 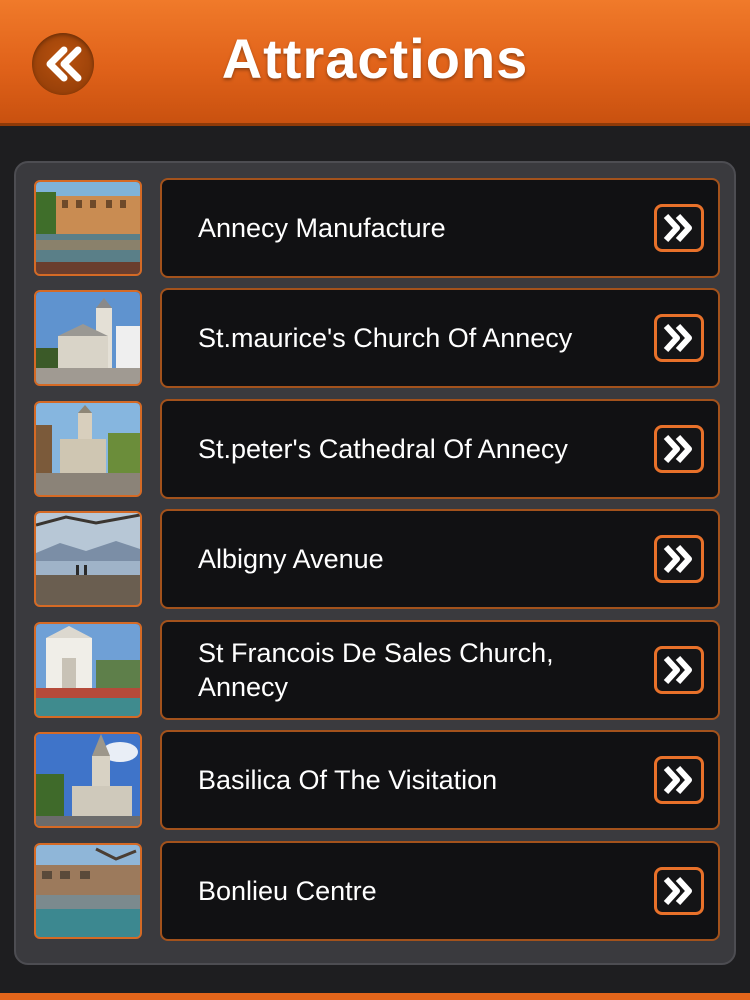 I want to click on list-item: Albigny Avenue, so click(x=379, y=560).